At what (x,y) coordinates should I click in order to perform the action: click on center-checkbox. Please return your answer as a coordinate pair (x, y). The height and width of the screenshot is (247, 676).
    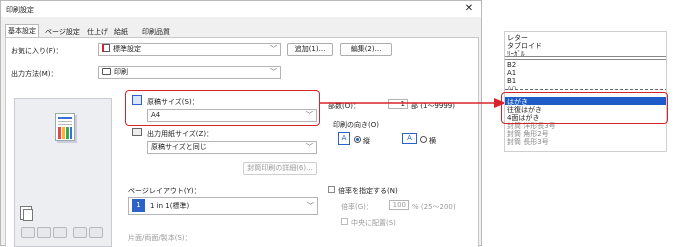
    Looking at the image, I should click on (344, 221).